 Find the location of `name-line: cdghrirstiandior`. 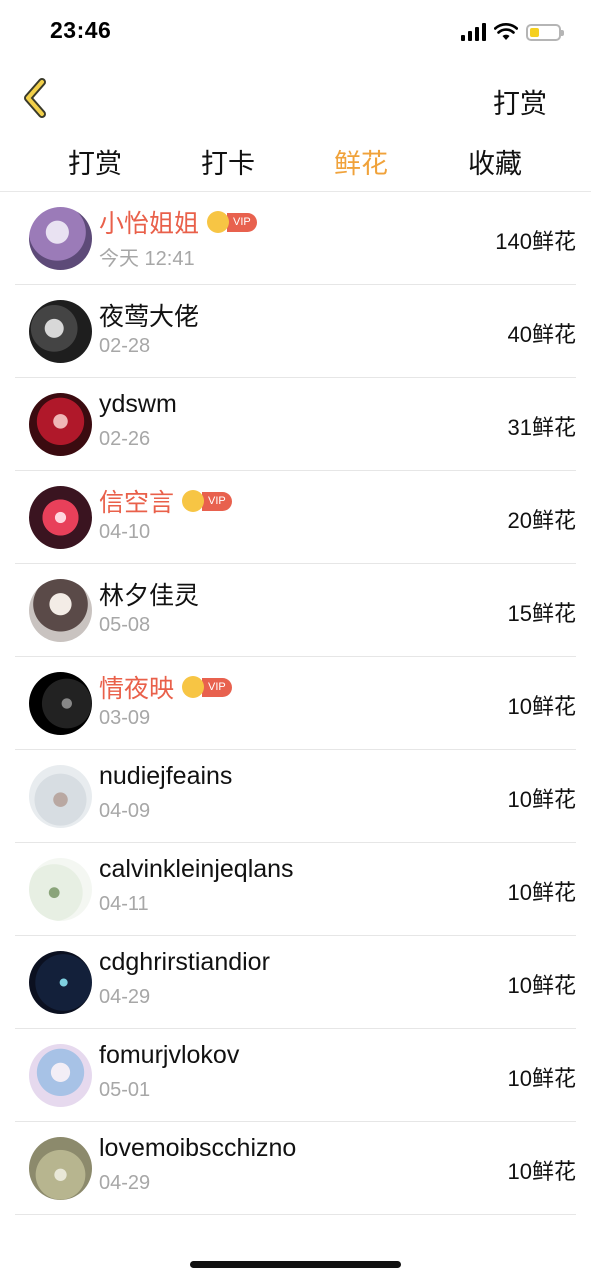

name-line: cdghrirstiandior is located at coordinates (184, 962).